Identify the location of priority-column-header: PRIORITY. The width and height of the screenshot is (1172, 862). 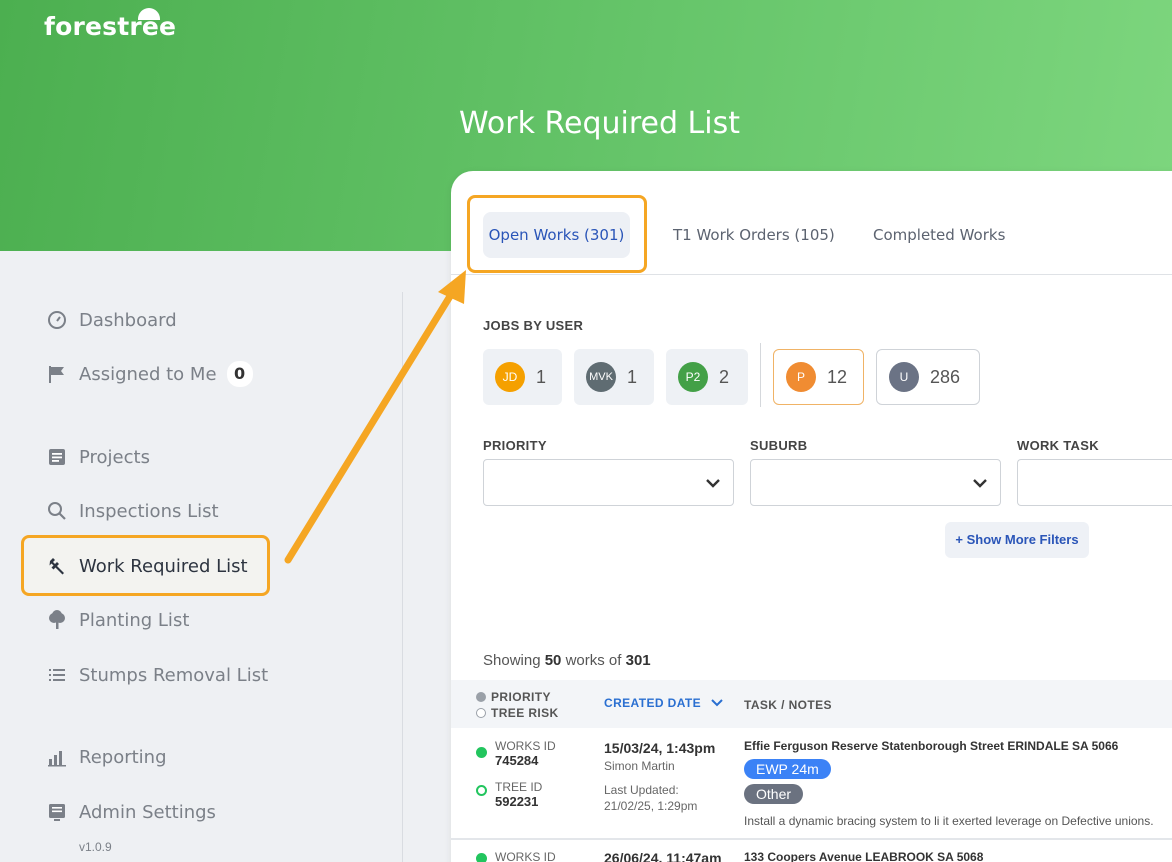
(513, 697).